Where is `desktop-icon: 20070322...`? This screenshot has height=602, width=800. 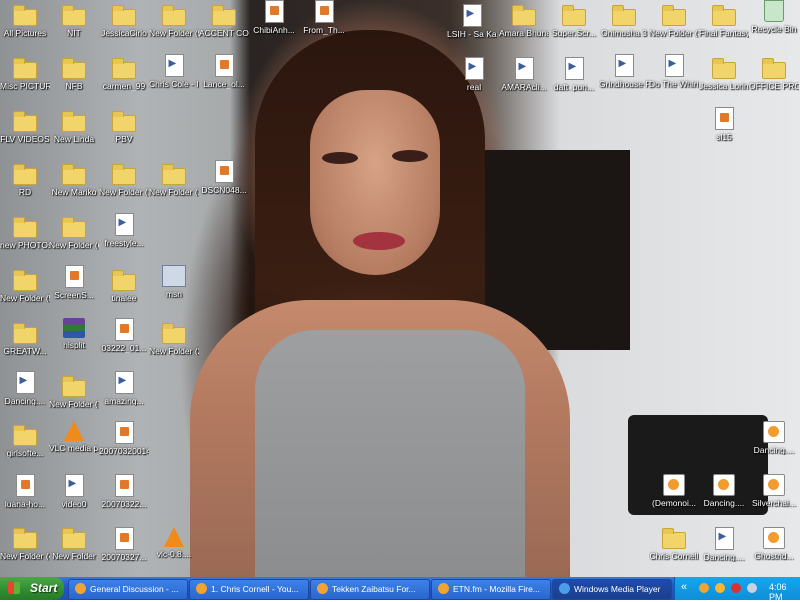
desktop-icon: 20070322... is located at coordinates (124, 491).